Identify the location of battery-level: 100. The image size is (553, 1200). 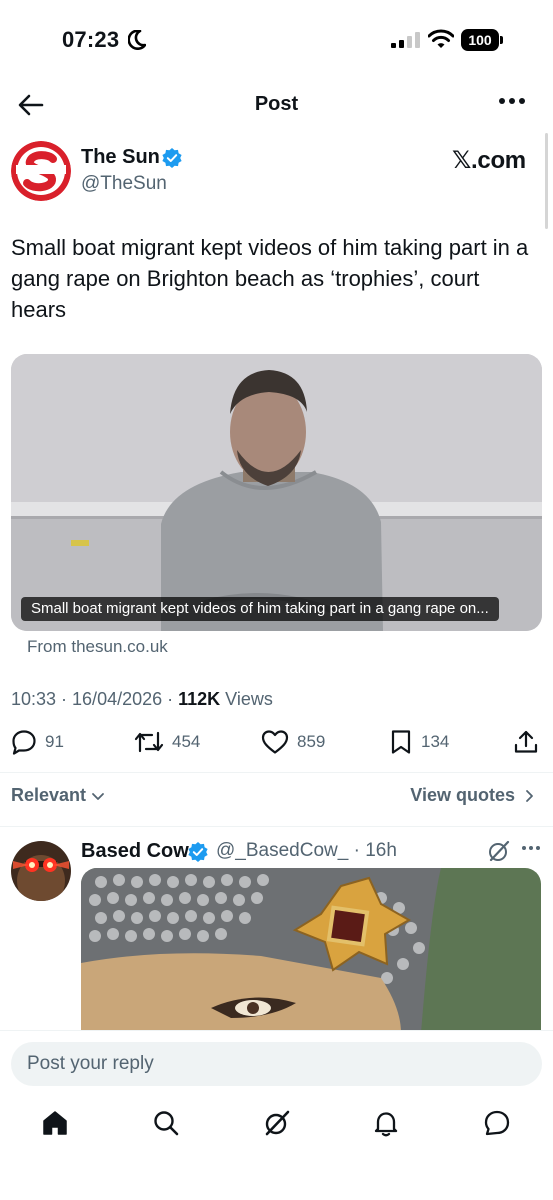
(480, 40).